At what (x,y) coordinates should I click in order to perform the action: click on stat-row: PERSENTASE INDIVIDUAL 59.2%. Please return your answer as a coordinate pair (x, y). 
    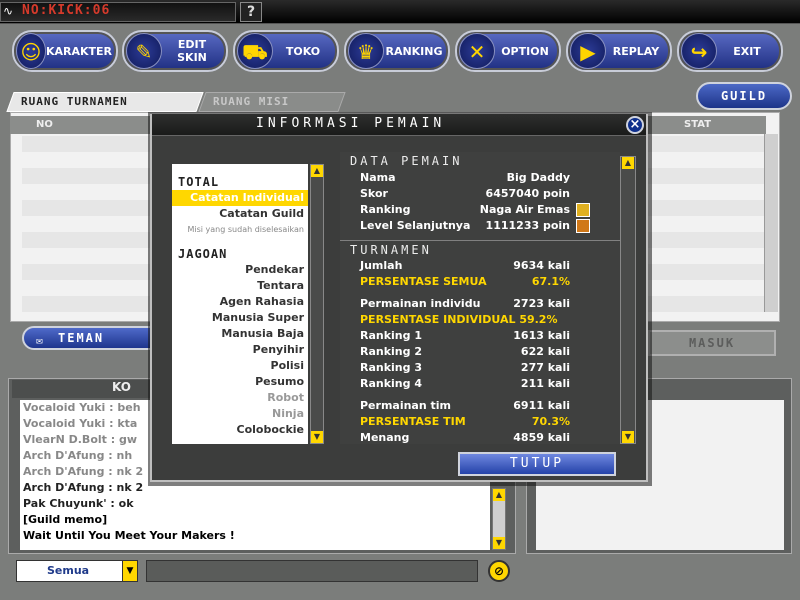
    Looking at the image, I should click on (480, 320).